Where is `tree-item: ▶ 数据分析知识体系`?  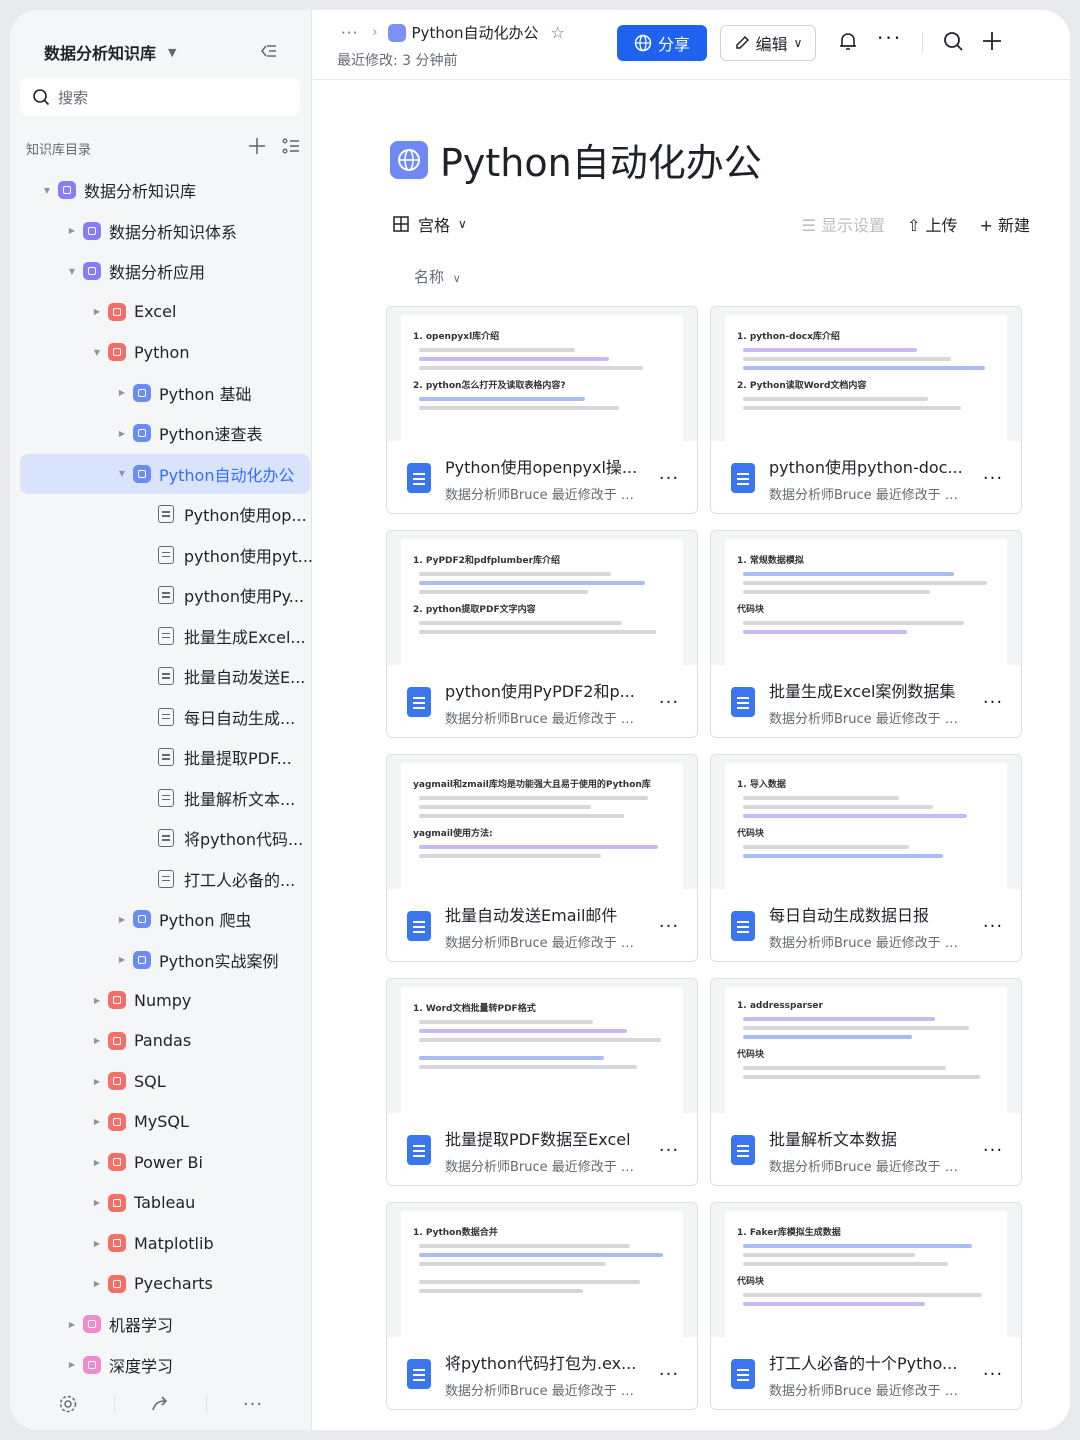 tree-item: ▶ 数据分析知识体系 is located at coordinates (161, 231).